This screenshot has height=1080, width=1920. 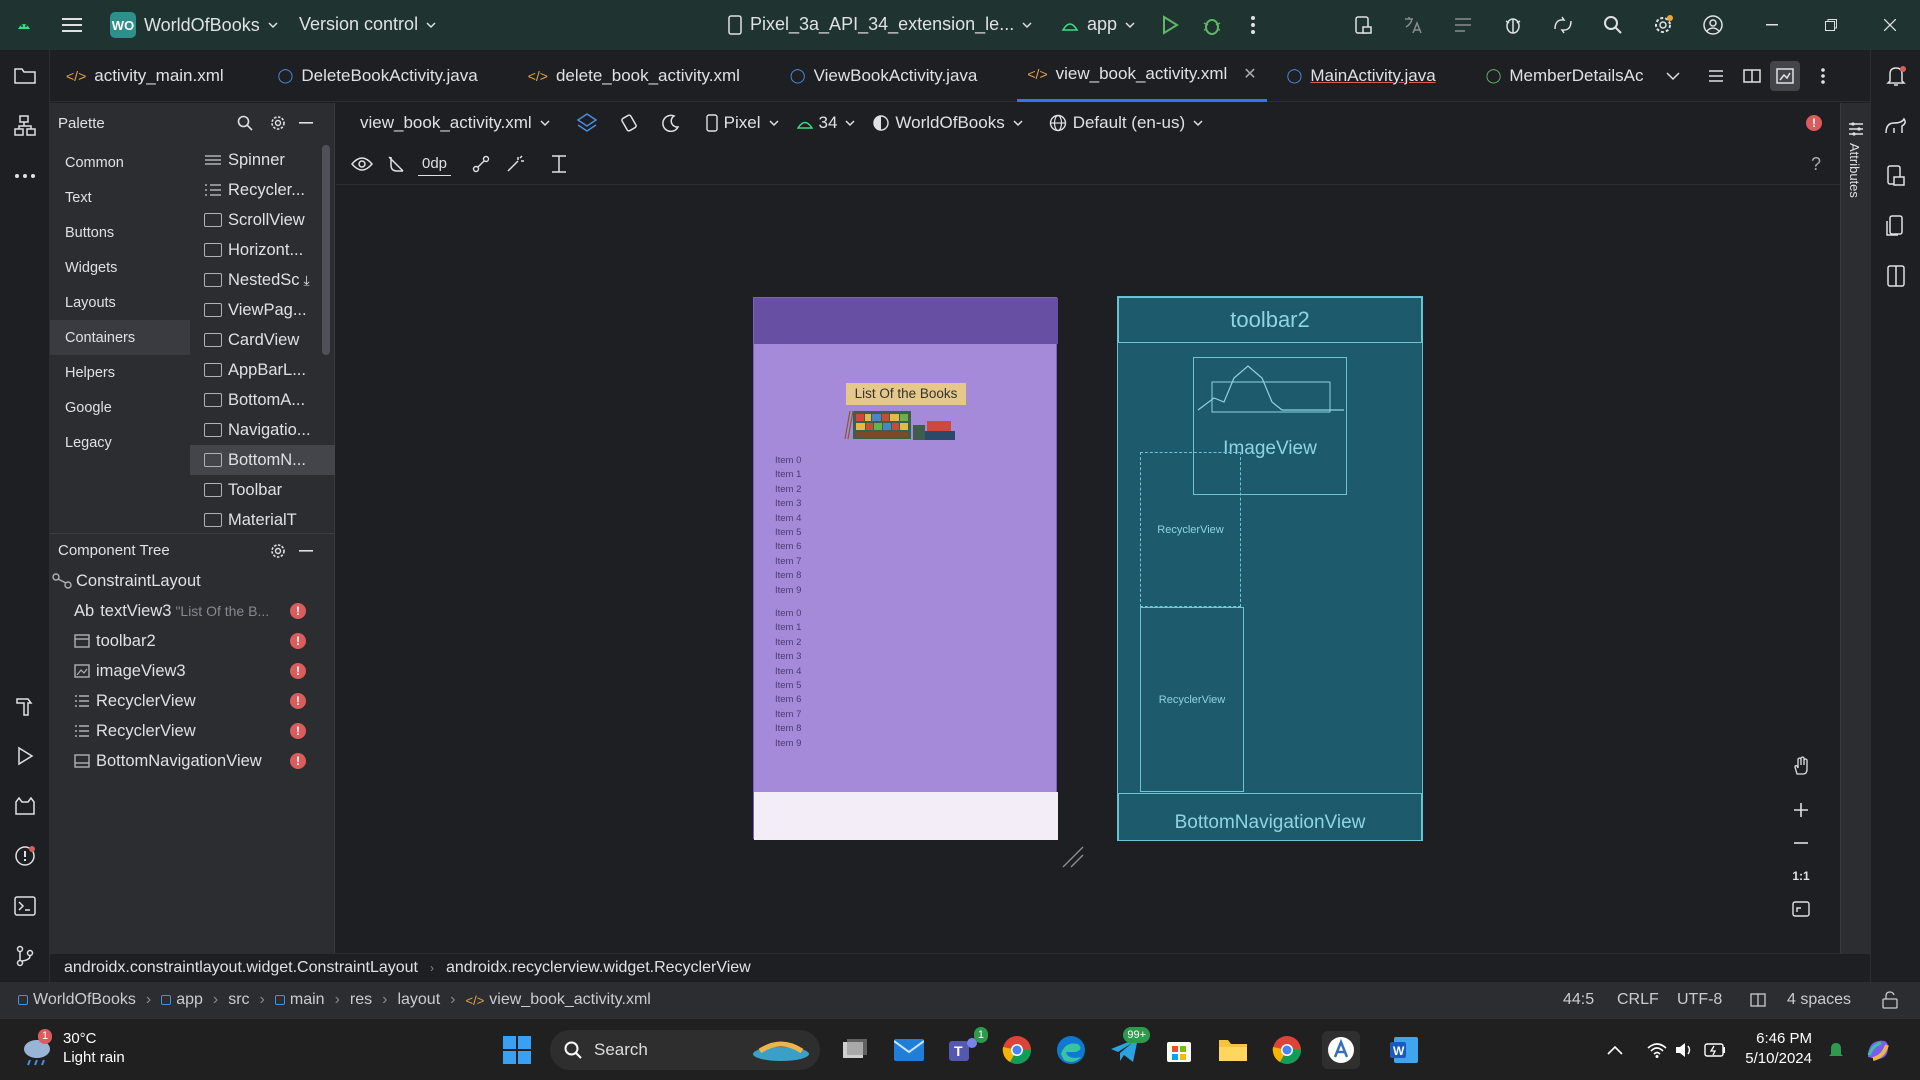 I want to click on run-icon, so click(x=1170, y=25).